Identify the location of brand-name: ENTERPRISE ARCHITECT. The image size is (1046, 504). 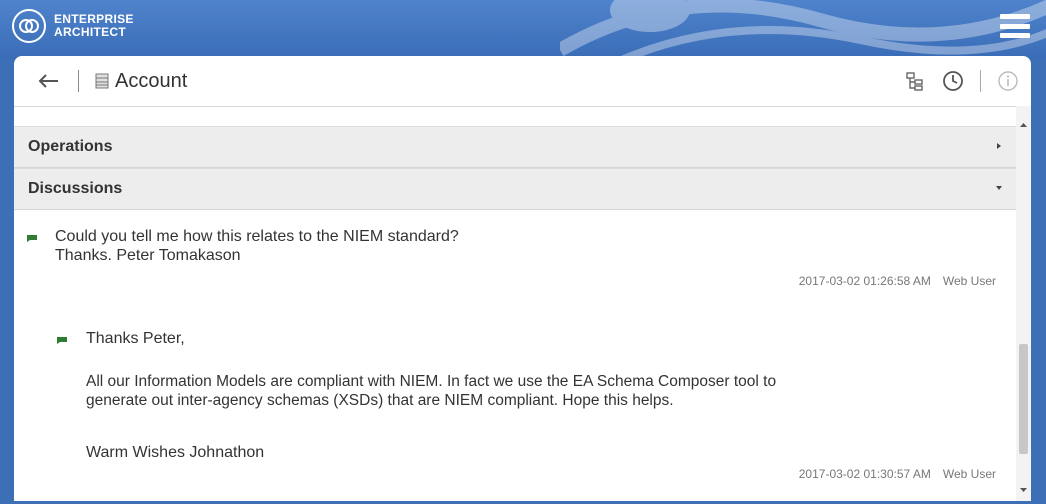
(94, 26).